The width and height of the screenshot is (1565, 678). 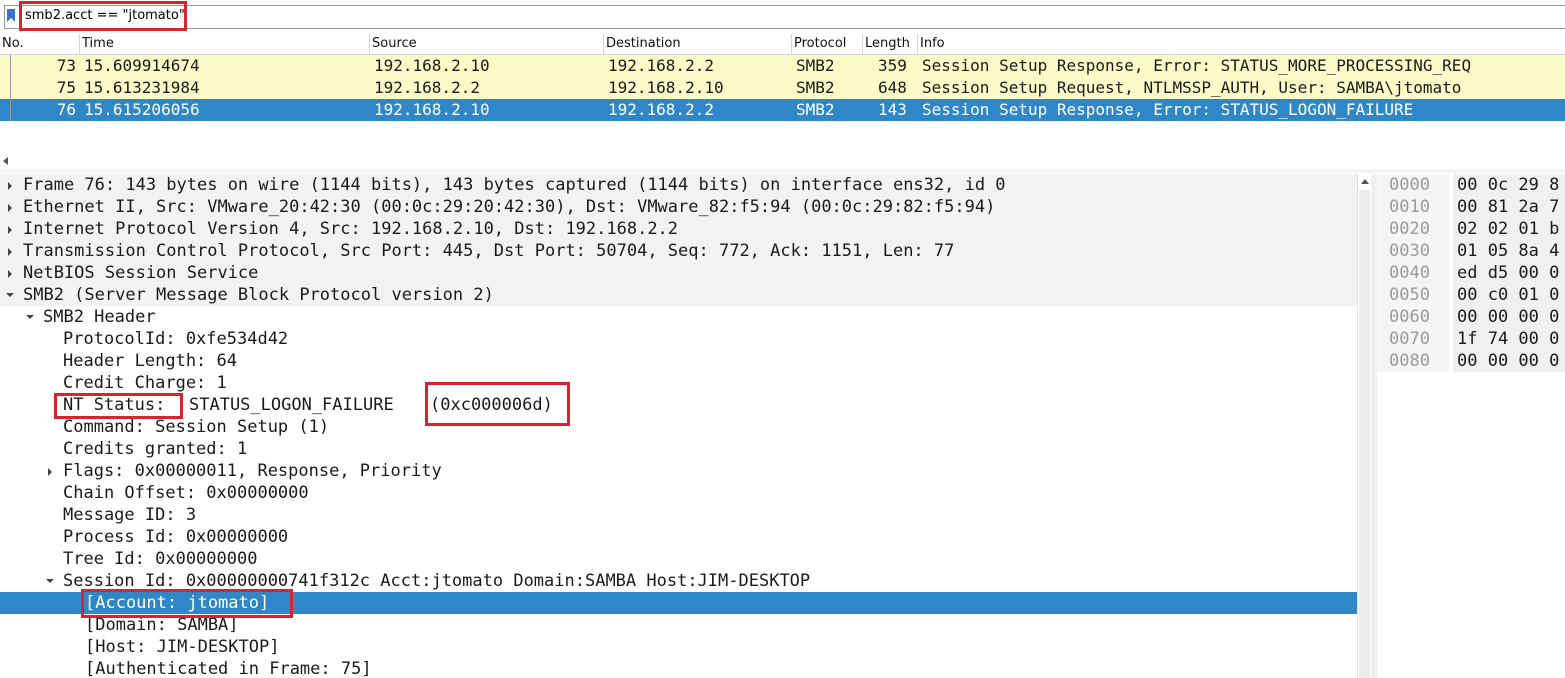 What do you see at coordinates (40, 44) in the screenshot?
I see `column-header-no: No.` at bounding box center [40, 44].